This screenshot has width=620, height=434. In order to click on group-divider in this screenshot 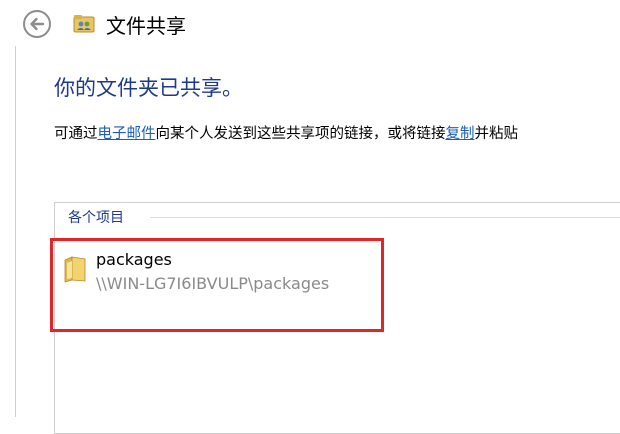, I will do `click(385, 217)`.